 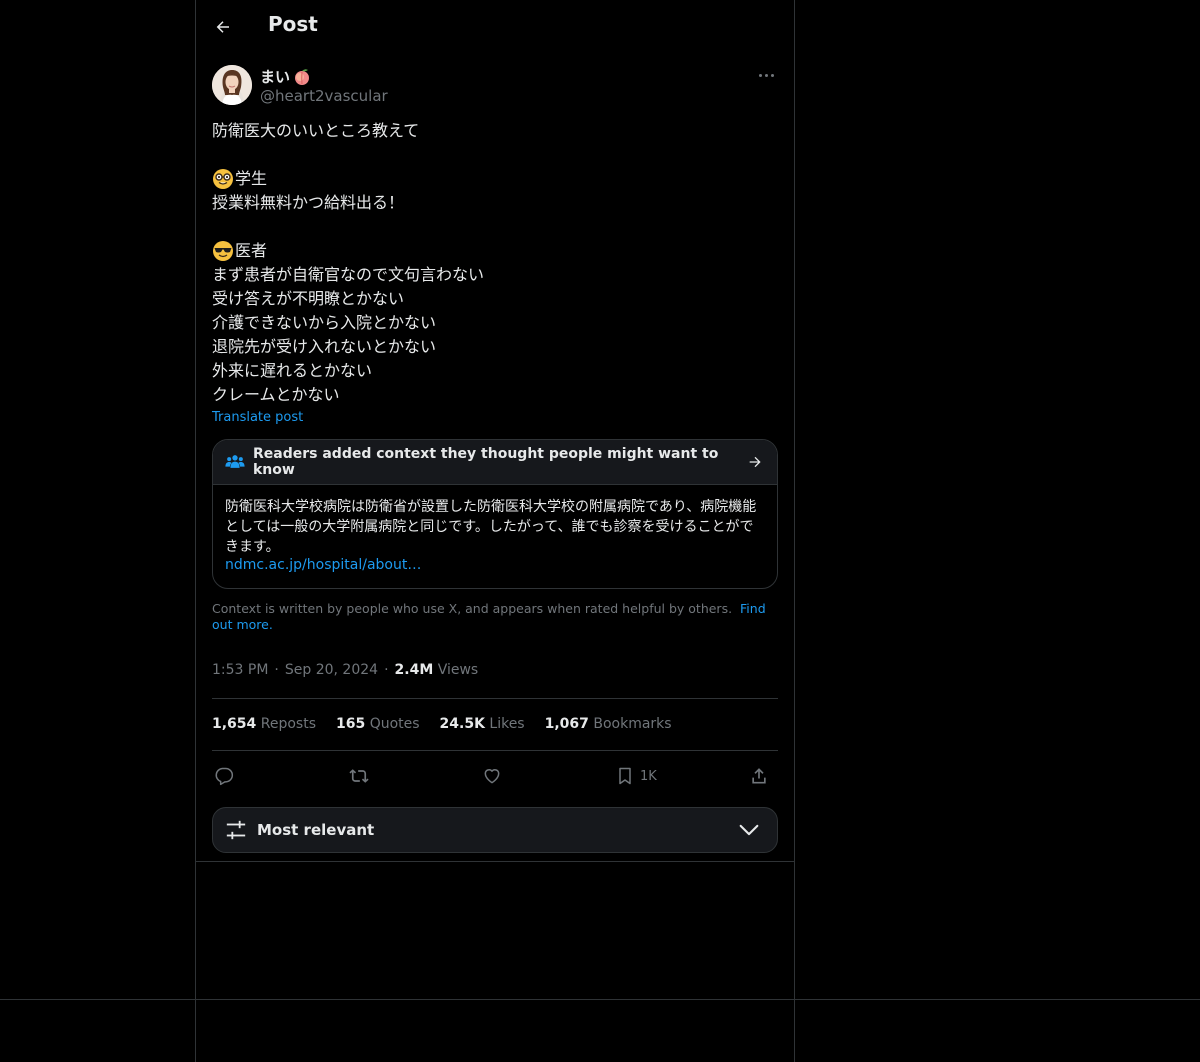 I want to click on more-options-button, so click(x=766, y=75).